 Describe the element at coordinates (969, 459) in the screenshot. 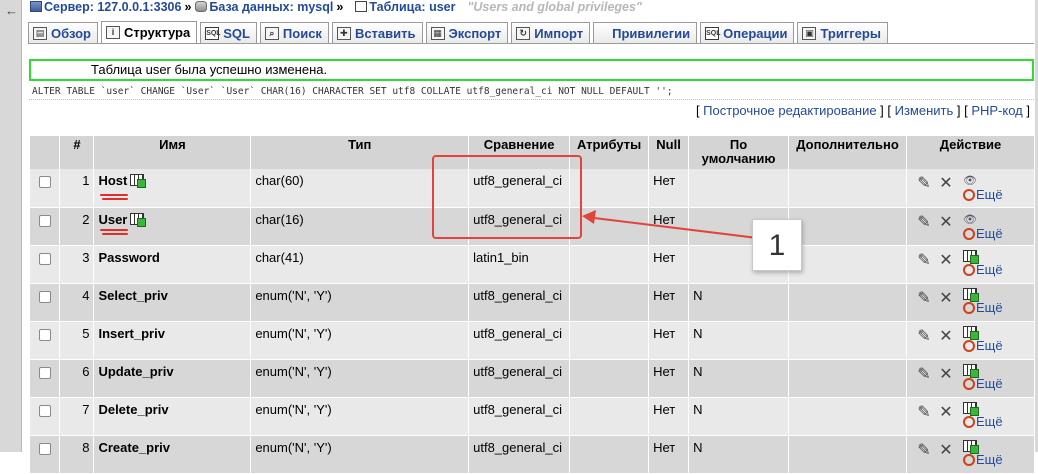

I see `clock-icon` at that location.